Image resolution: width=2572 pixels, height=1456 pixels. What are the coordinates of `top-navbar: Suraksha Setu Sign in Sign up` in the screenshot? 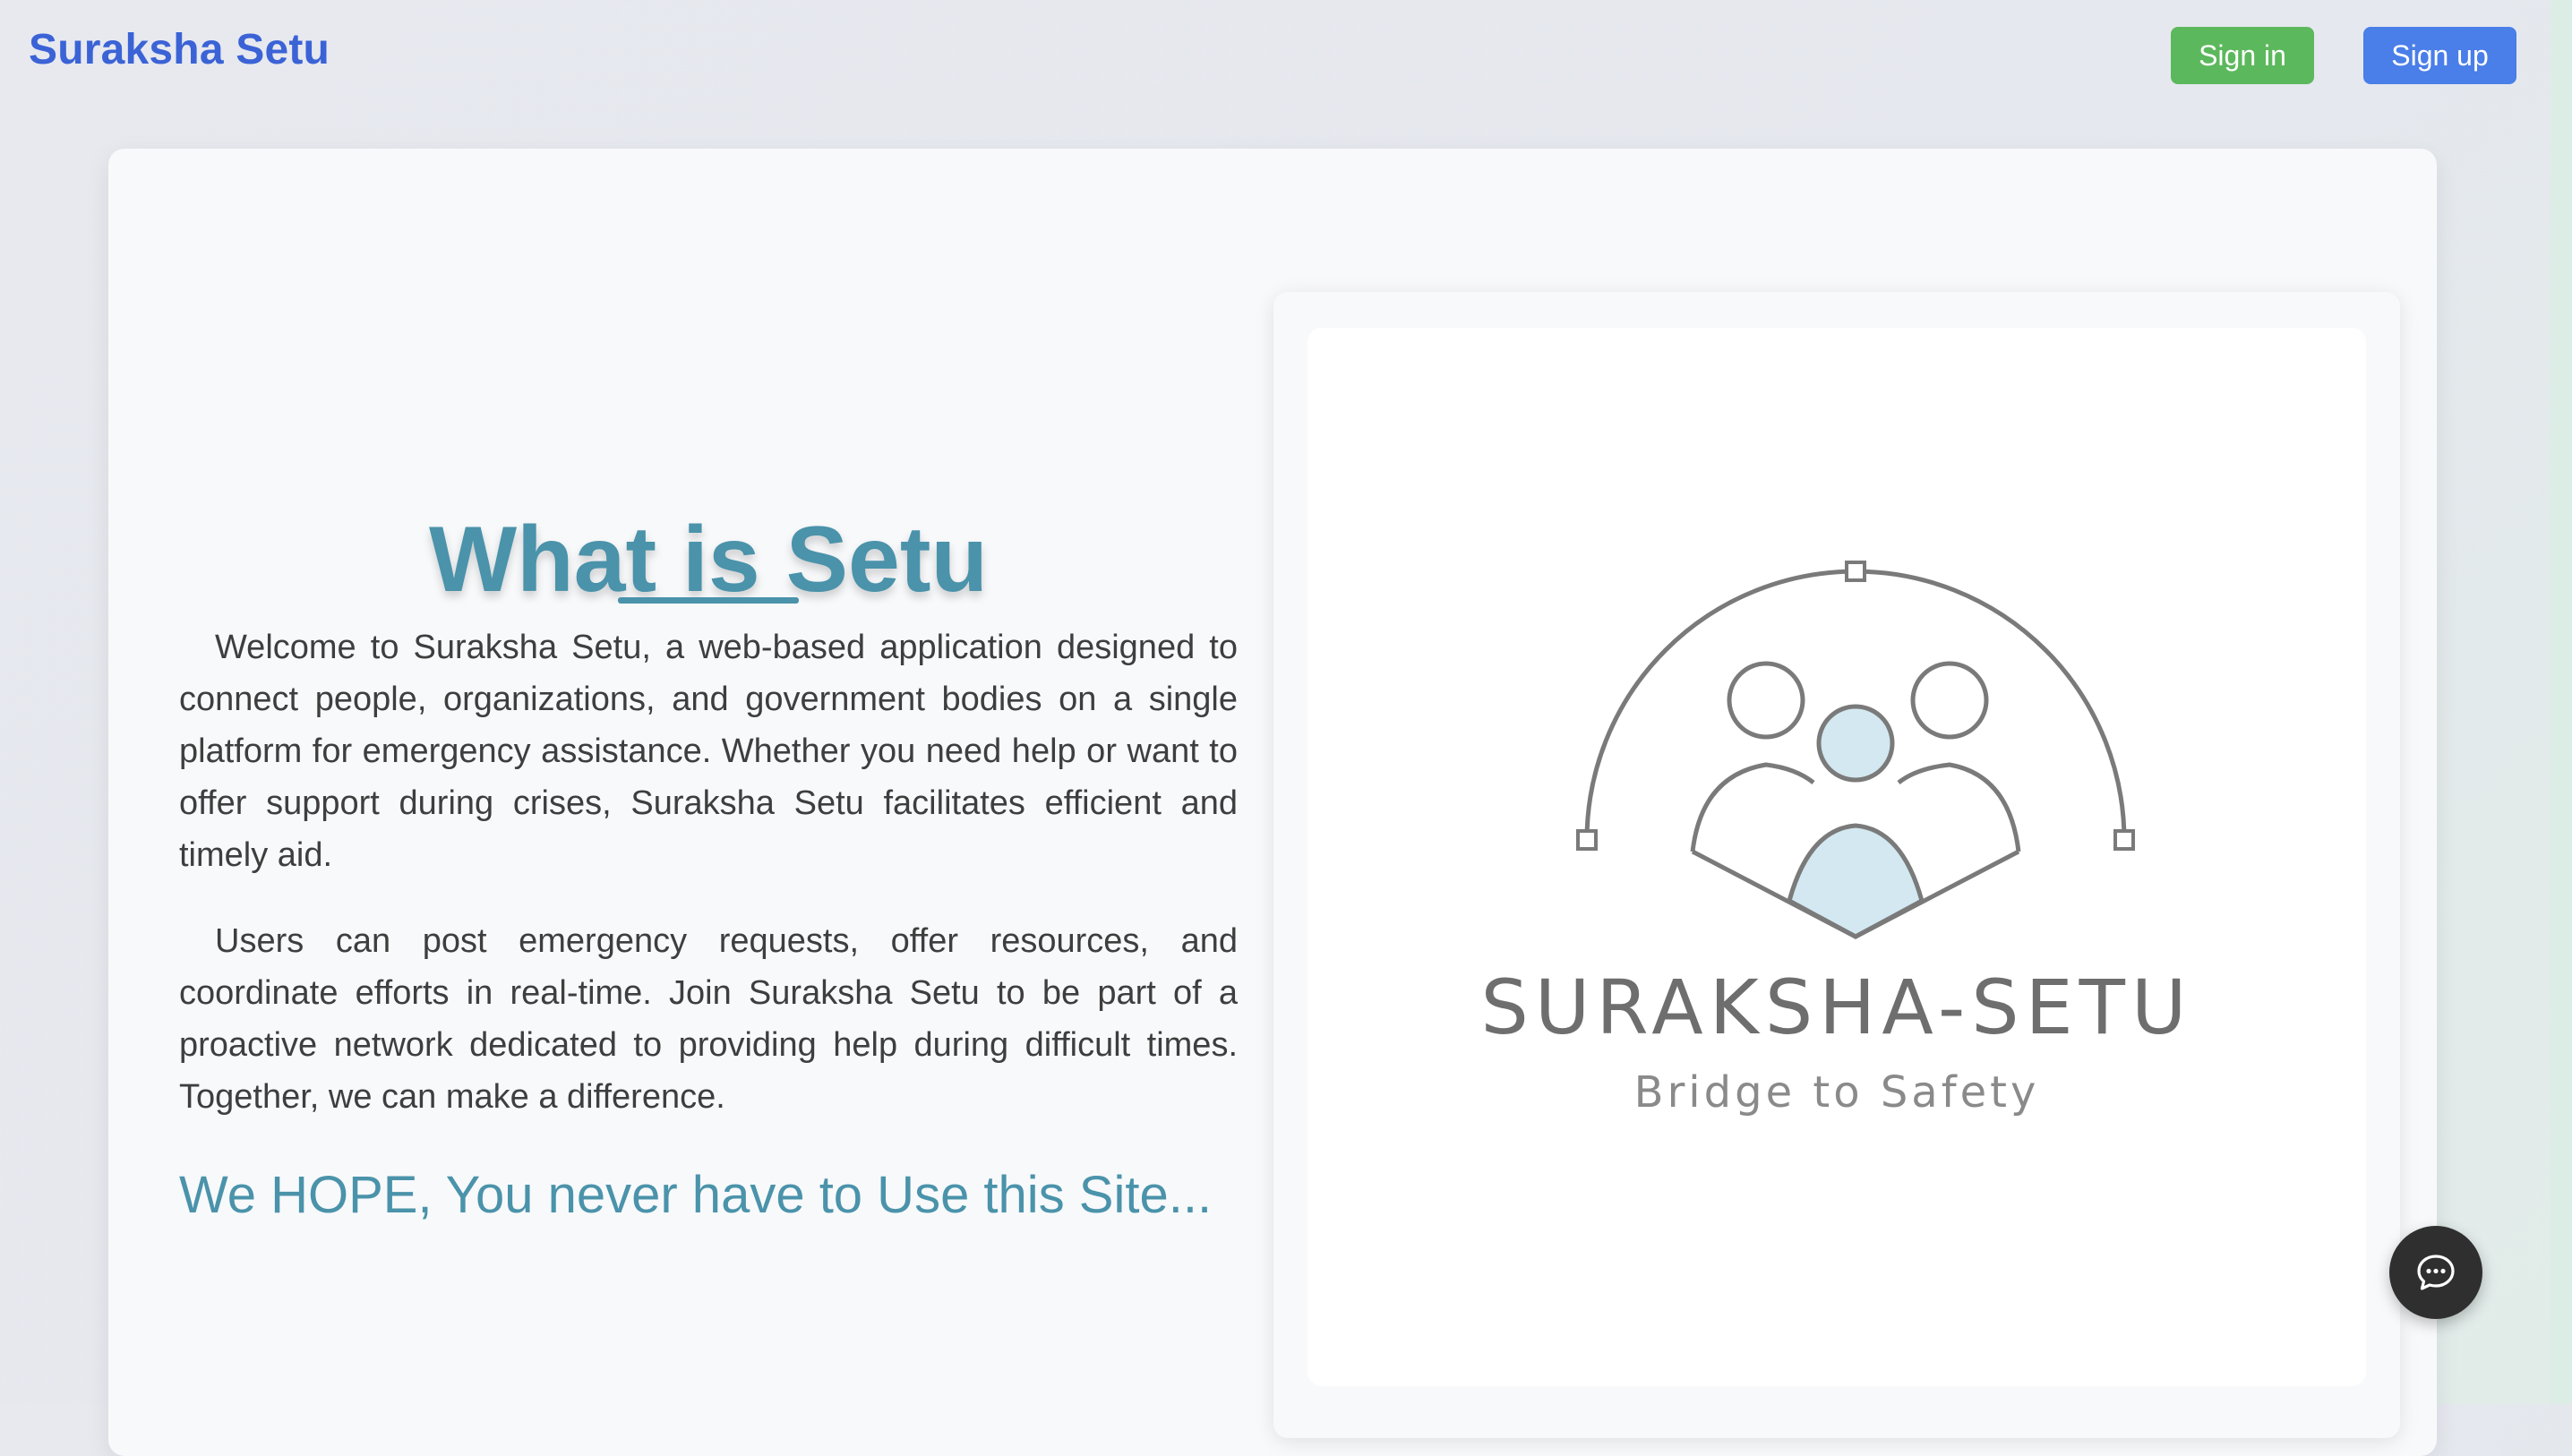 It's located at (1275, 55).